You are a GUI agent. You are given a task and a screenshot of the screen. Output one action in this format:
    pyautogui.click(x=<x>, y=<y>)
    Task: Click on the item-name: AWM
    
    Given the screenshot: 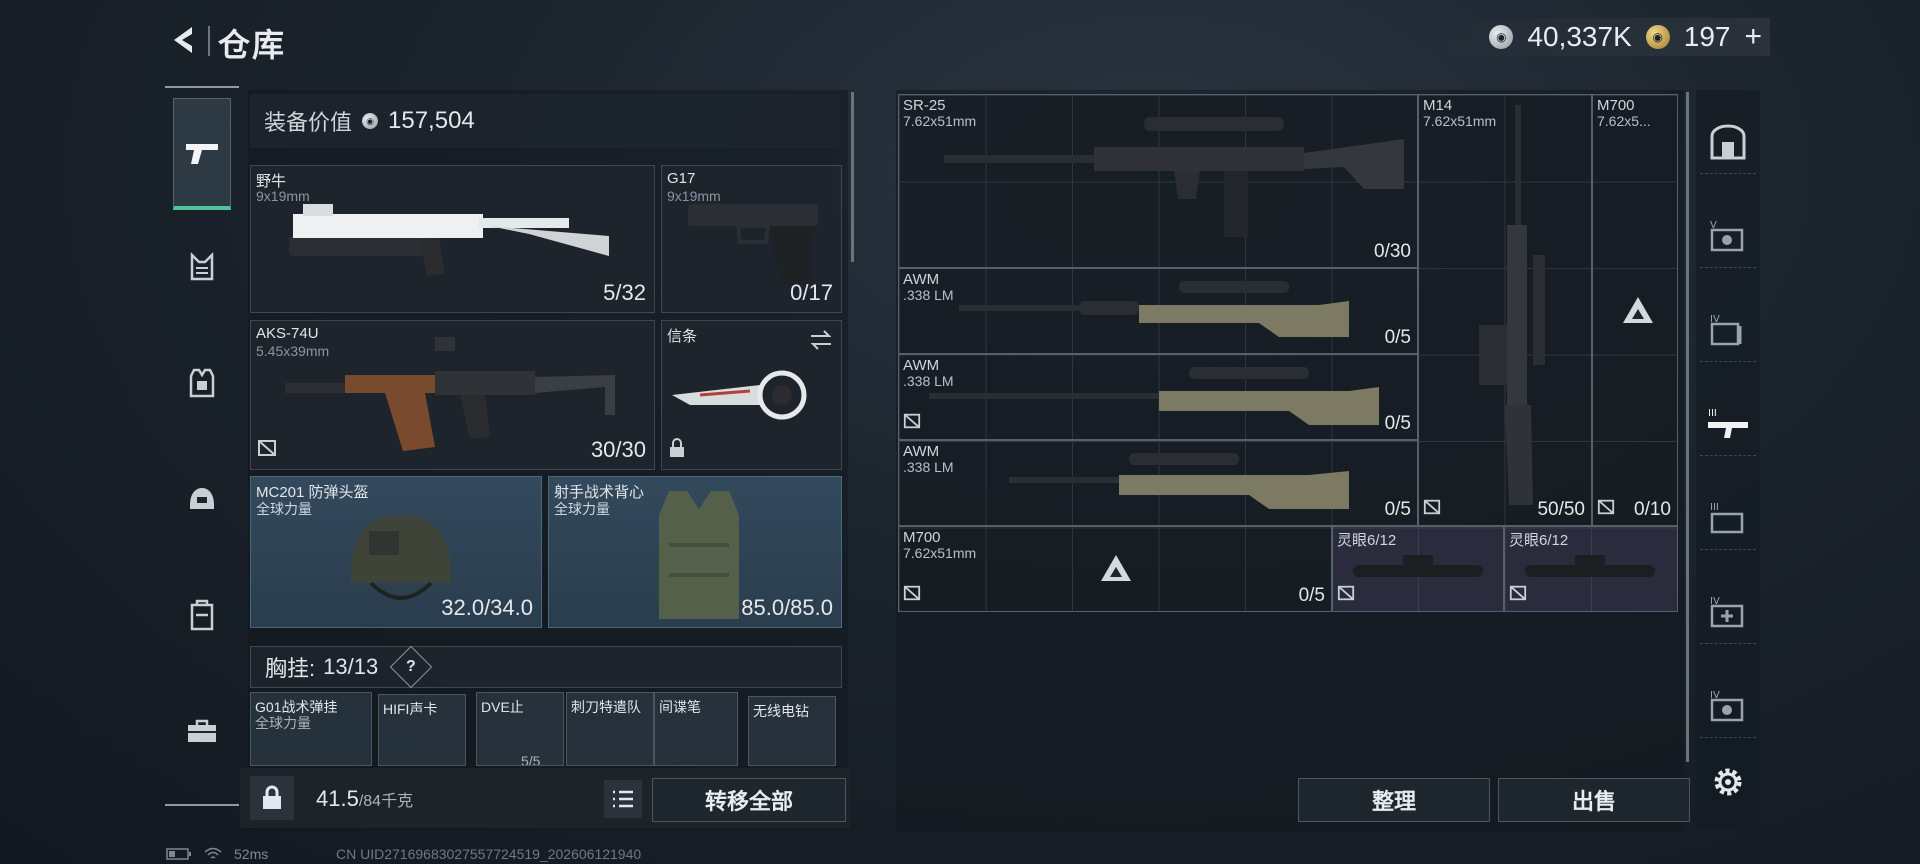 What is the action you would take?
    pyautogui.click(x=921, y=279)
    